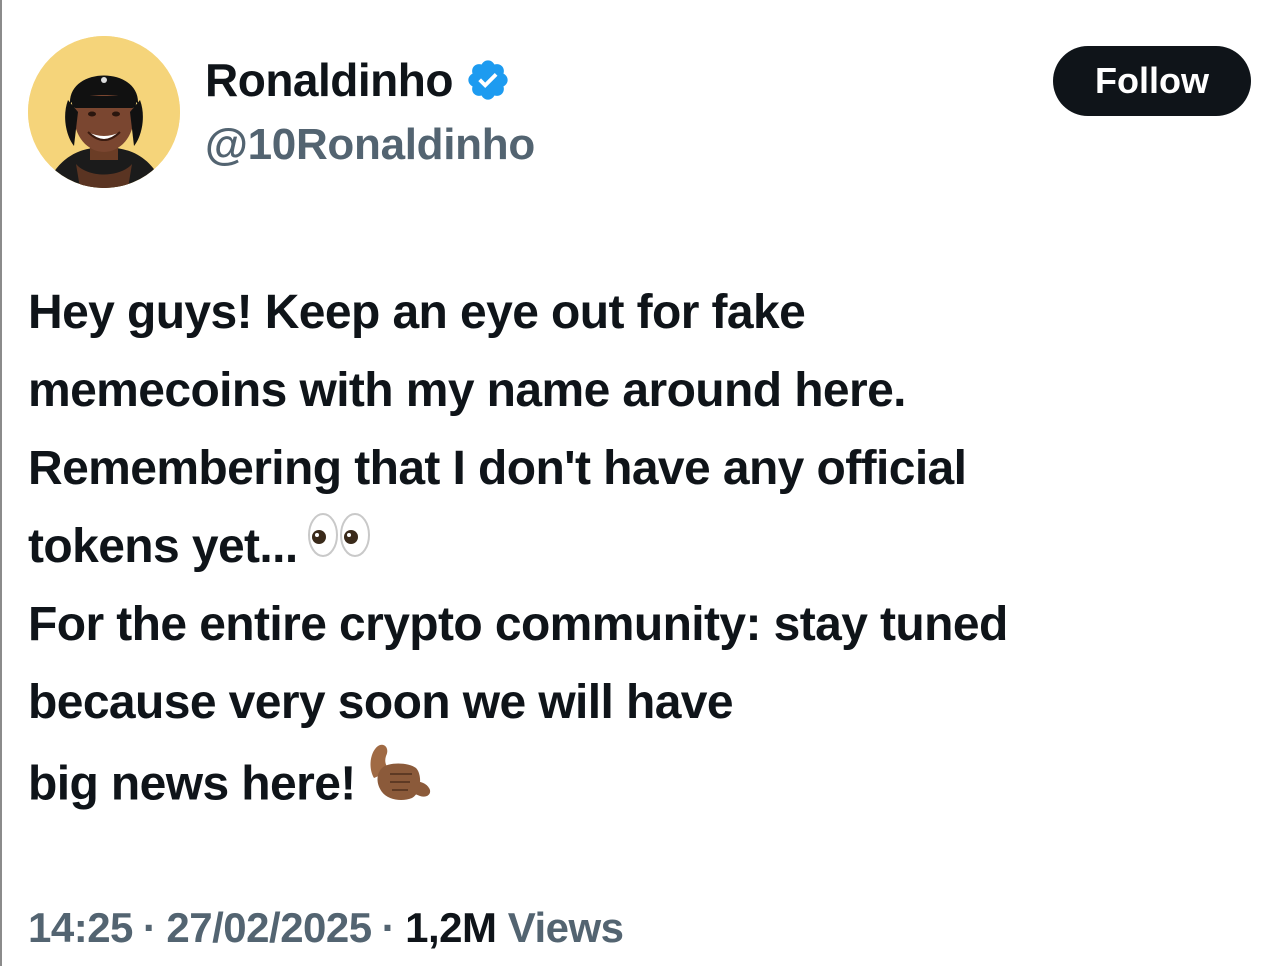 This screenshot has width=1280, height=966. I want to click on avatar, so click(104, 112).